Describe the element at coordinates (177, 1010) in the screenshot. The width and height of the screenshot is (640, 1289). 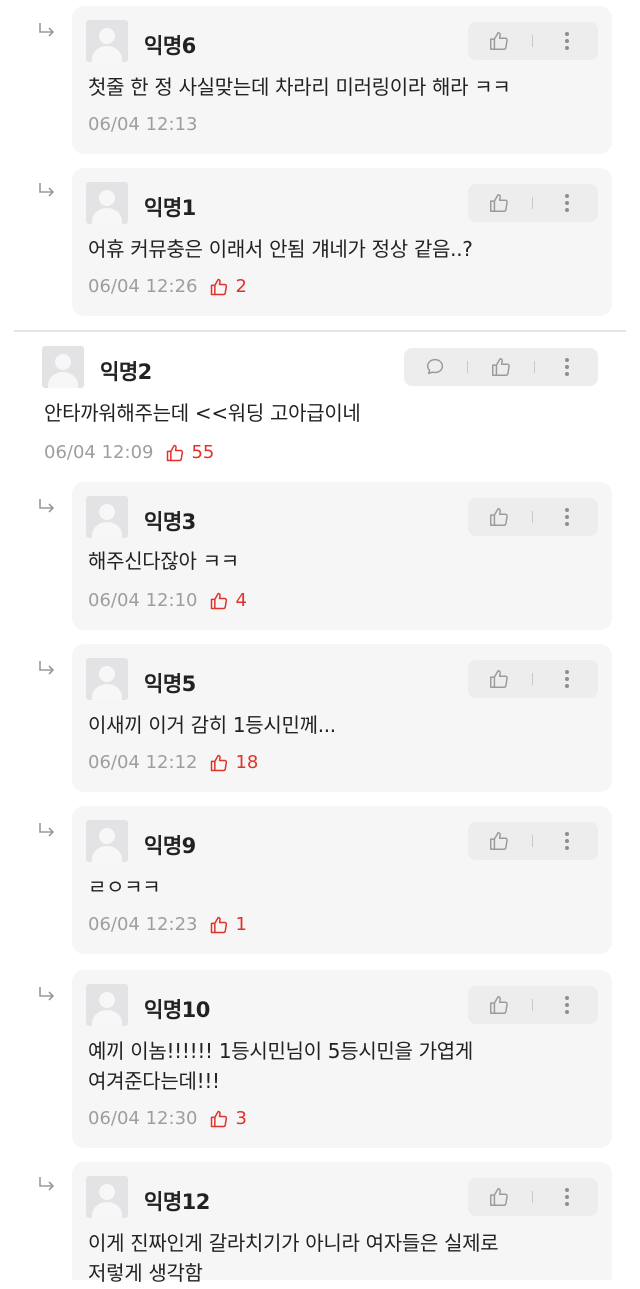
I see `comment-author: 익명10` at that location.